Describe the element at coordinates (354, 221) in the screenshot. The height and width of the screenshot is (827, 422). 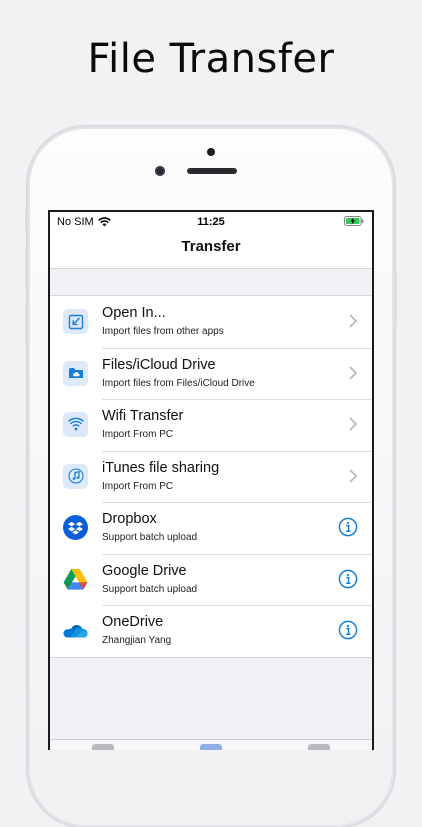
I see `battery-charging-icon` at that location.